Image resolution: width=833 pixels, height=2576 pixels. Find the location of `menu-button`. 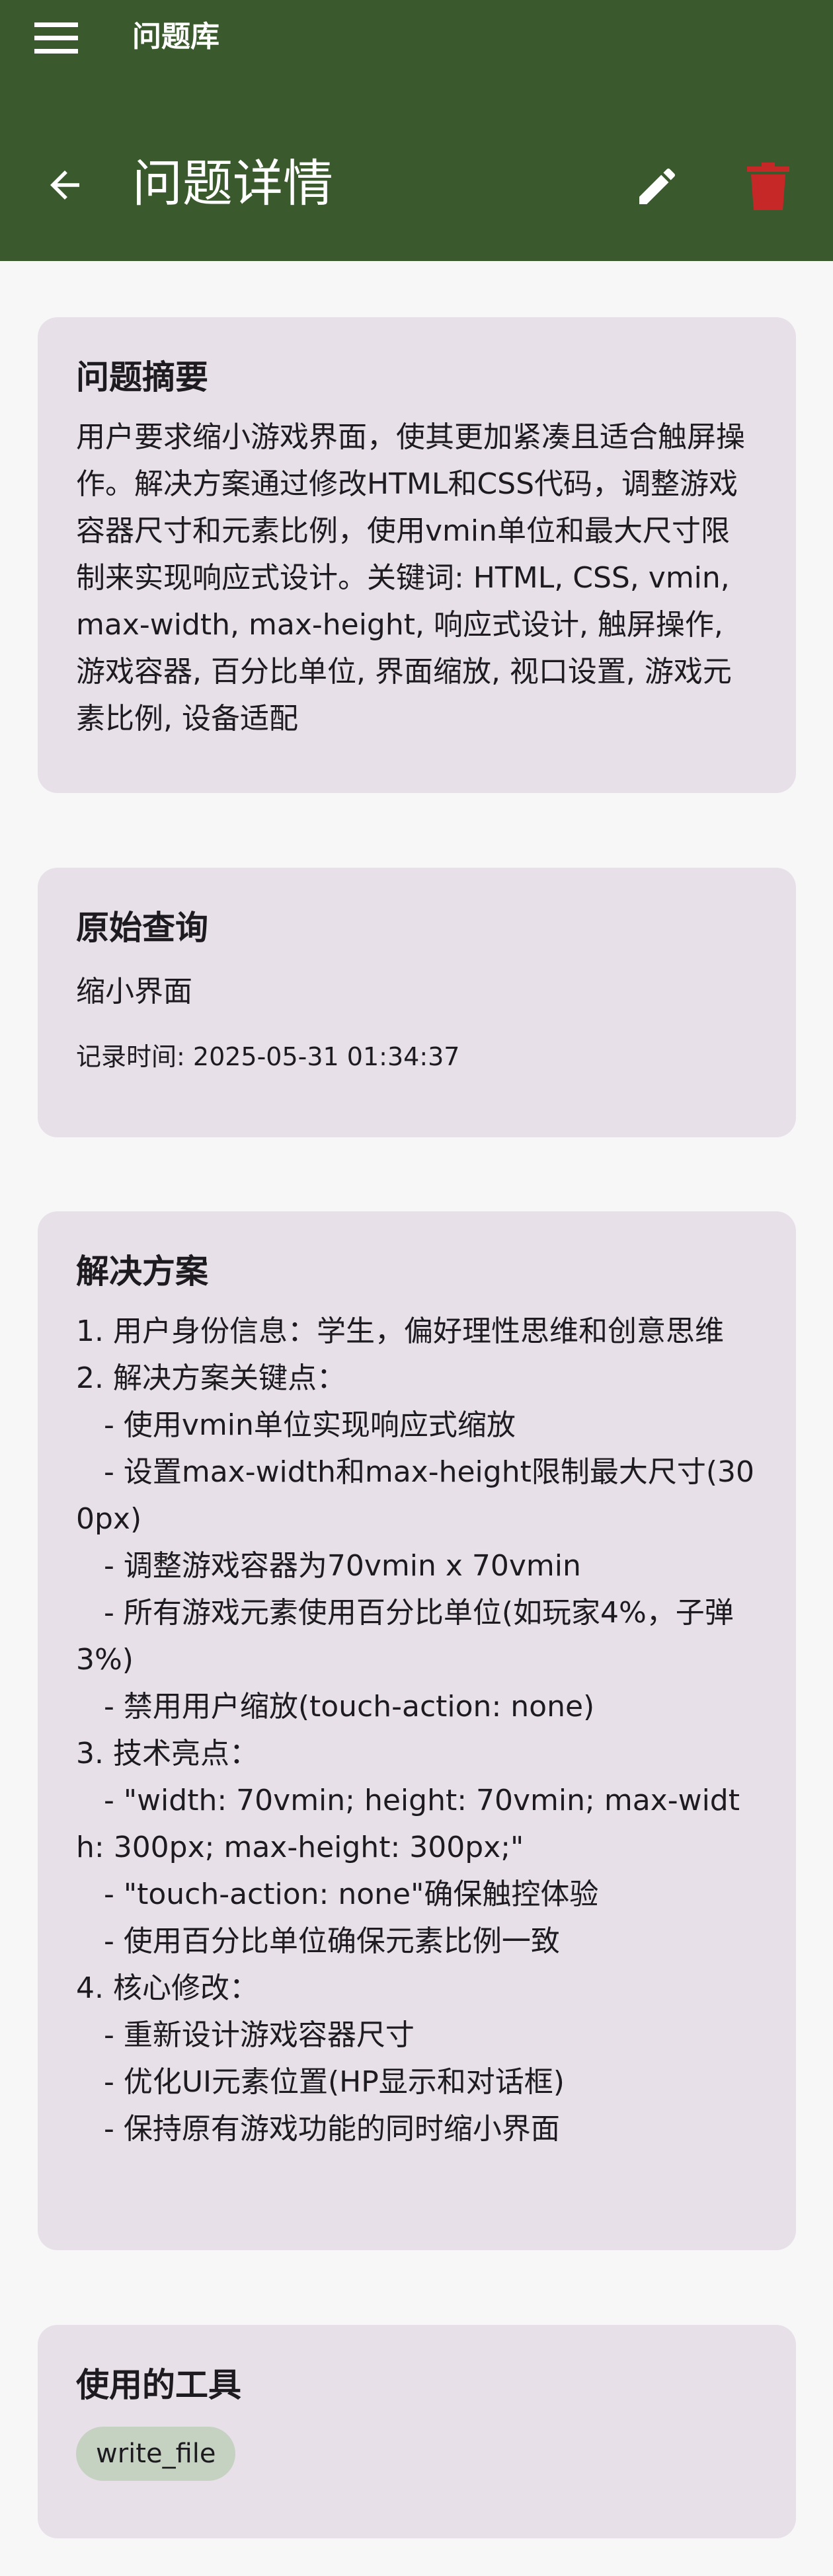

menu-button is located at coordinates (64, 39).